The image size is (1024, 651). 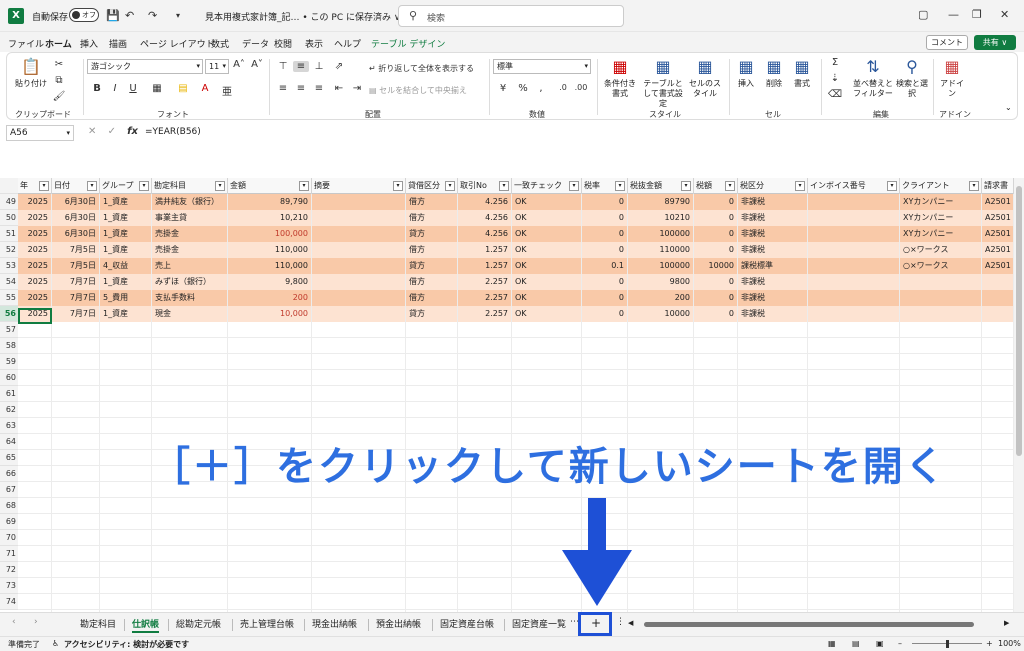 What do you see at coordinates (880, 643) in the screenshot?
I see `page-break-view-icon: ▣` at bounding box center [880, 643].